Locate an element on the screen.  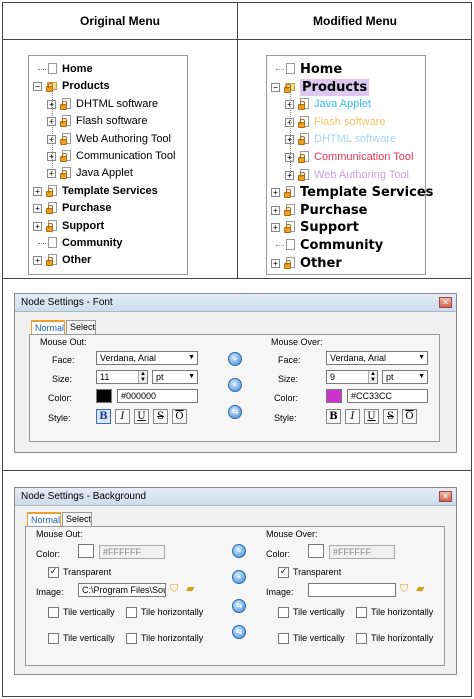
dialog-title: Node Settings - Font is located at coordinates (235, 303).